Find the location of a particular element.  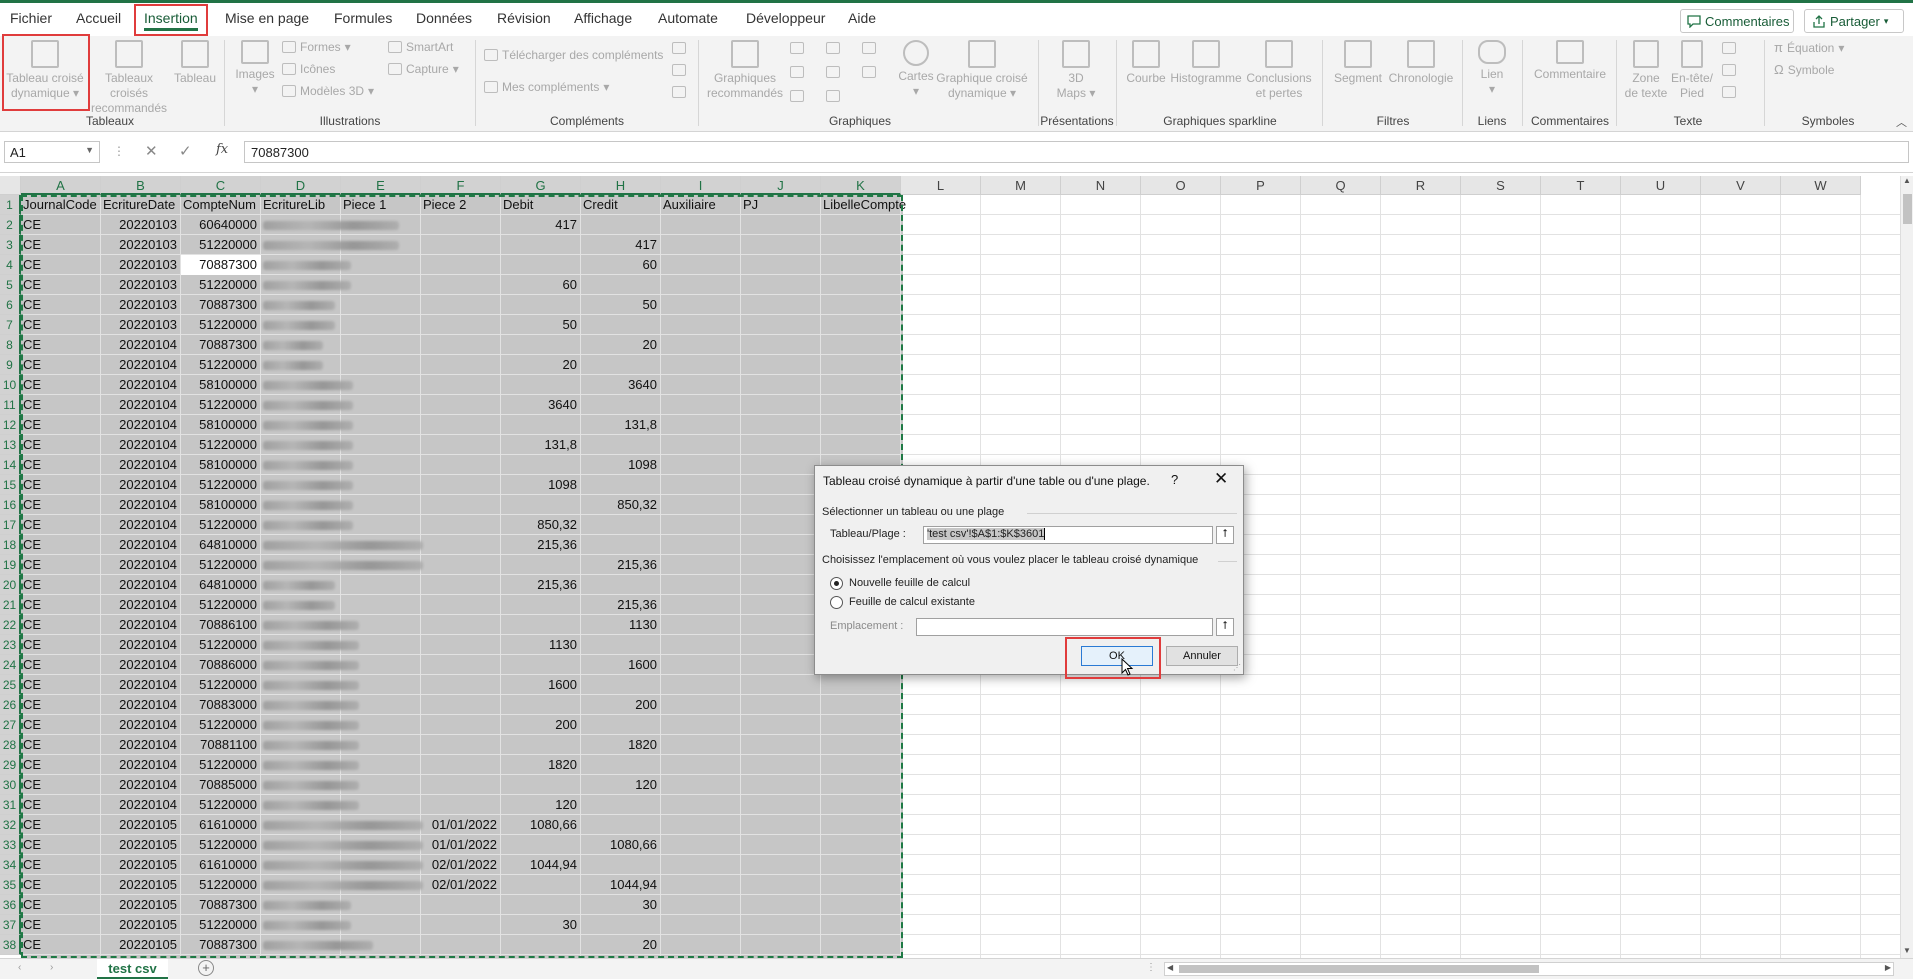

row-header: 23 is located at coordinates (10, 645).